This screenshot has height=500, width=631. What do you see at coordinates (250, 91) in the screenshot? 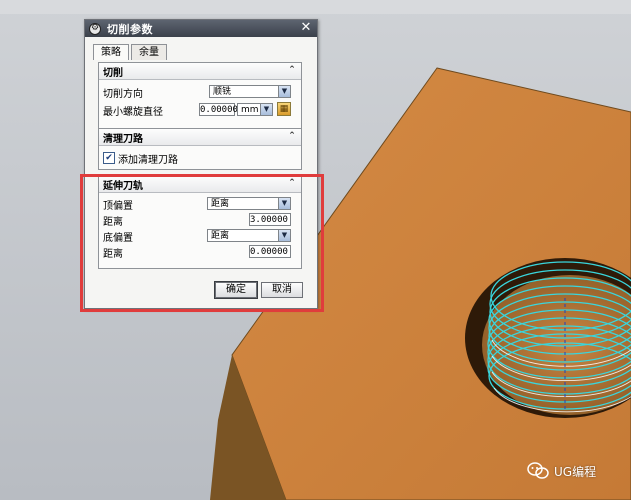
I see `cut-direction-select: 顺铣 ▼` at bounding box center [250, 91].